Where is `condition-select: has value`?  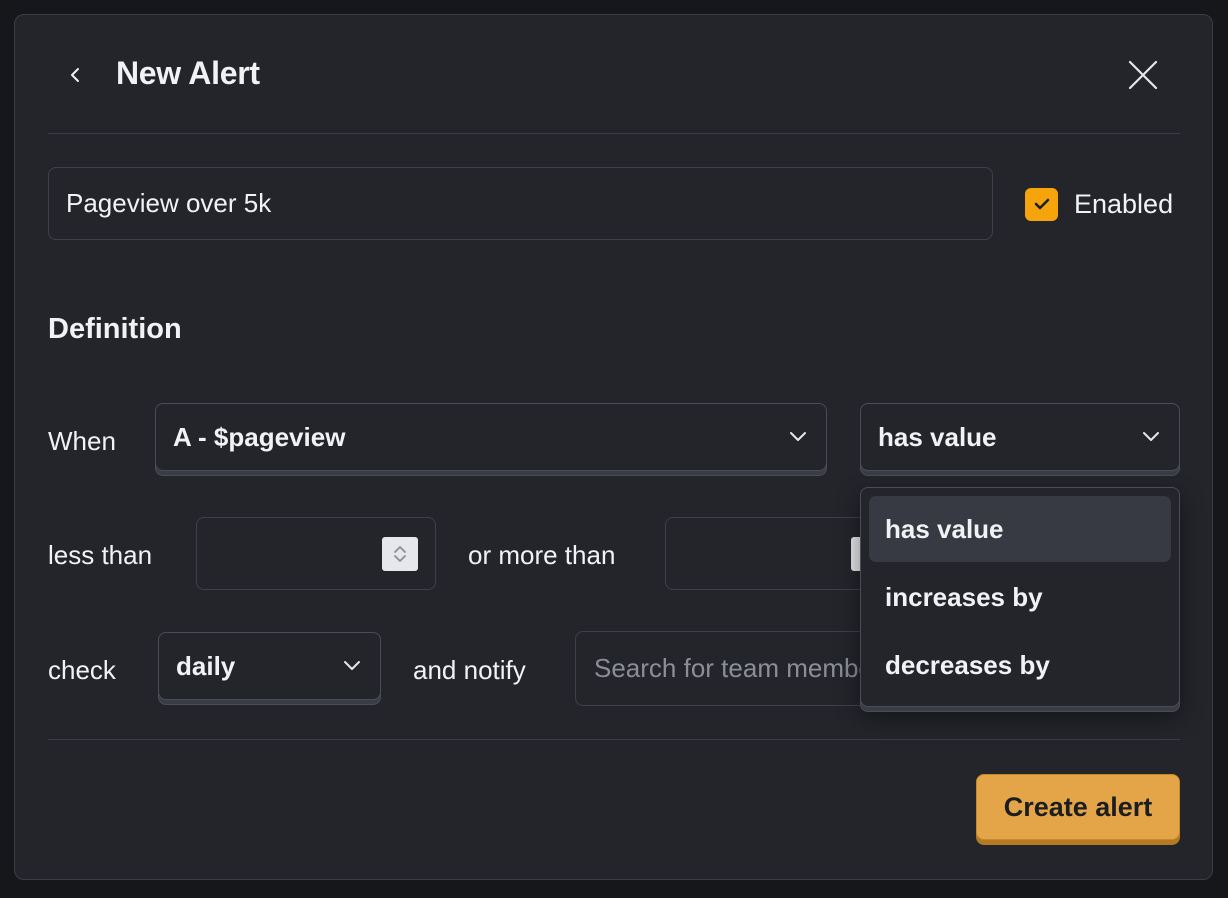 condition-select: has value is located at coordinates (1020, 437).